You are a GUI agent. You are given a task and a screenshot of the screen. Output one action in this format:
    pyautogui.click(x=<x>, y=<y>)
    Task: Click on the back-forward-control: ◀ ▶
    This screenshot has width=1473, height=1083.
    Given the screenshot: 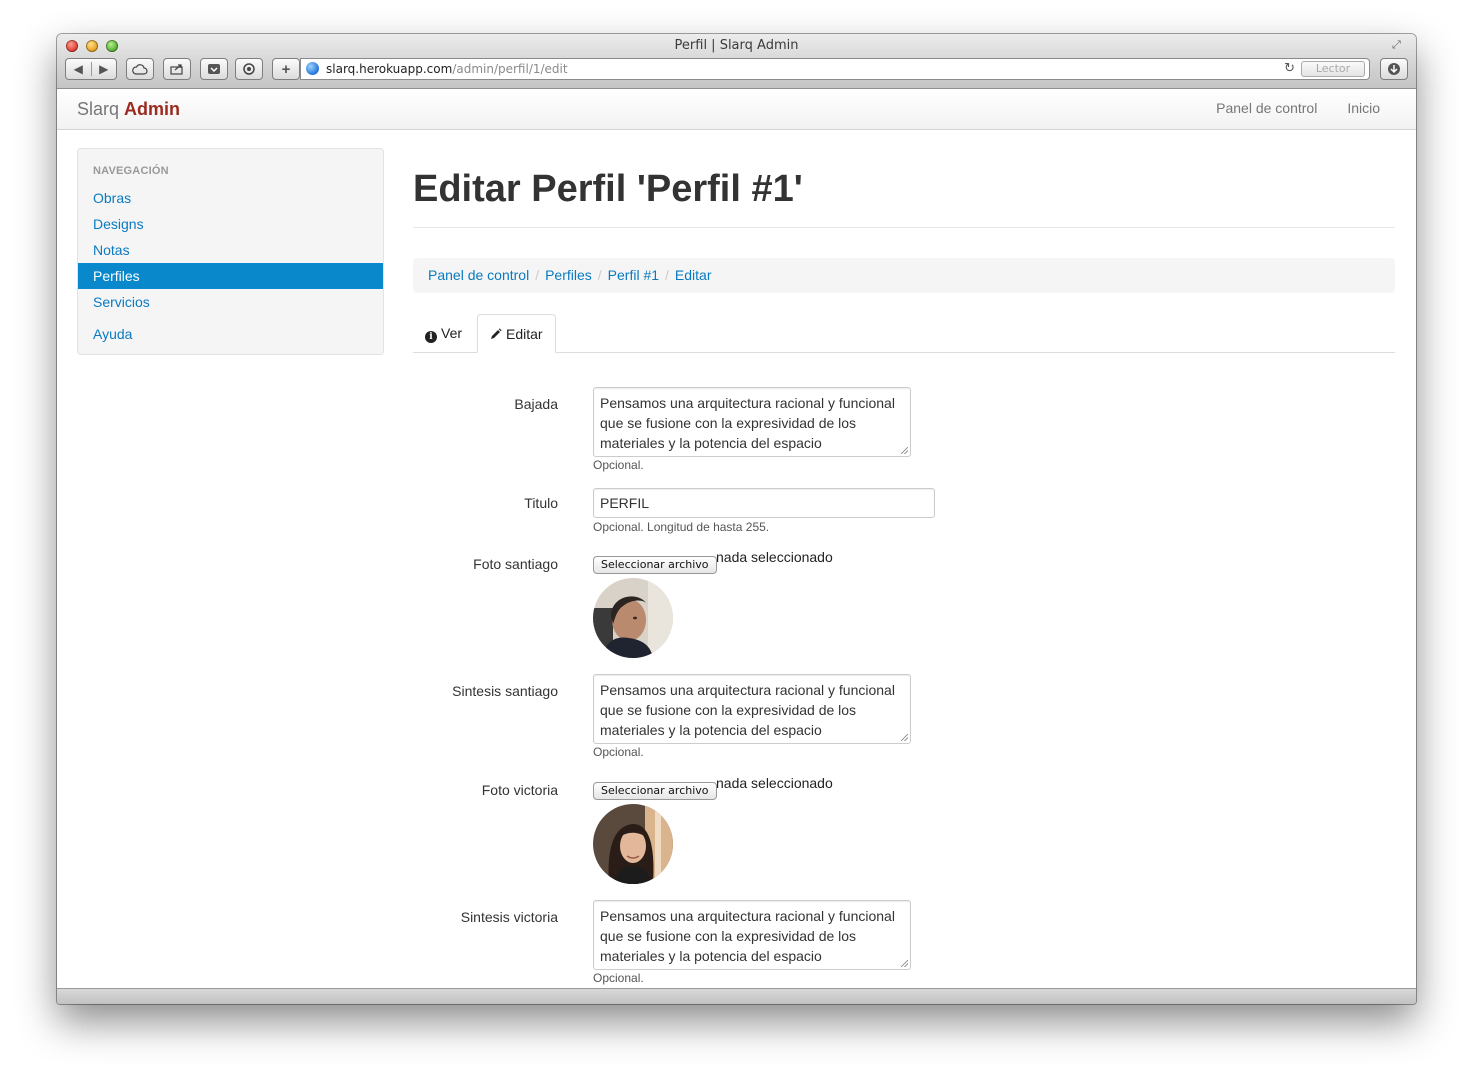 What is the action you would take?
    pyautogui.click(x=91, y=69)
    